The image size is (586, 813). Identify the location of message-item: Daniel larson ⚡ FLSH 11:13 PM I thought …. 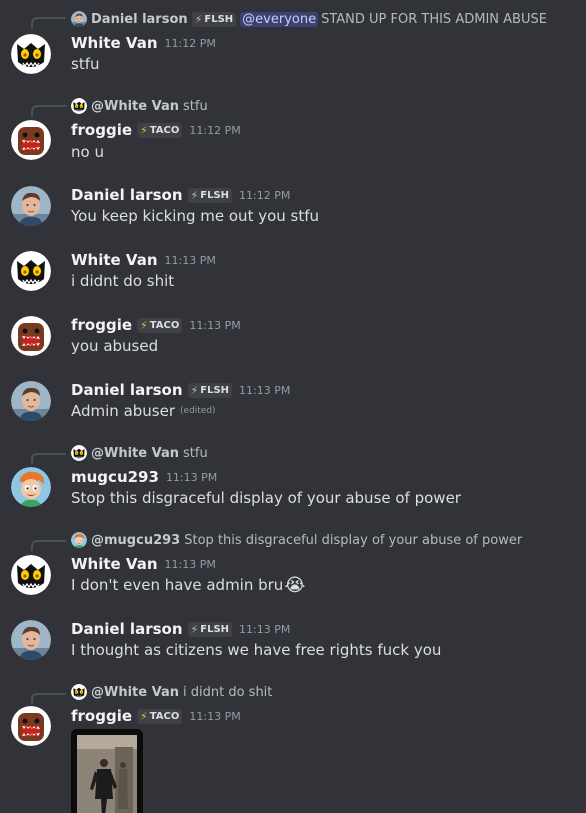
(293, 643).